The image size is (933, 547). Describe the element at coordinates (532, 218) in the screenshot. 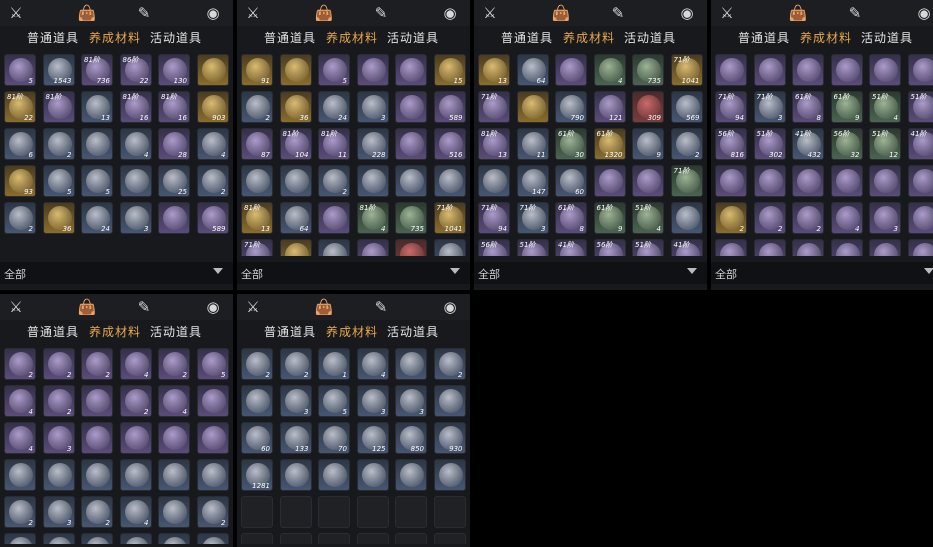

I see `item-slot: 71阶 3` at that location.